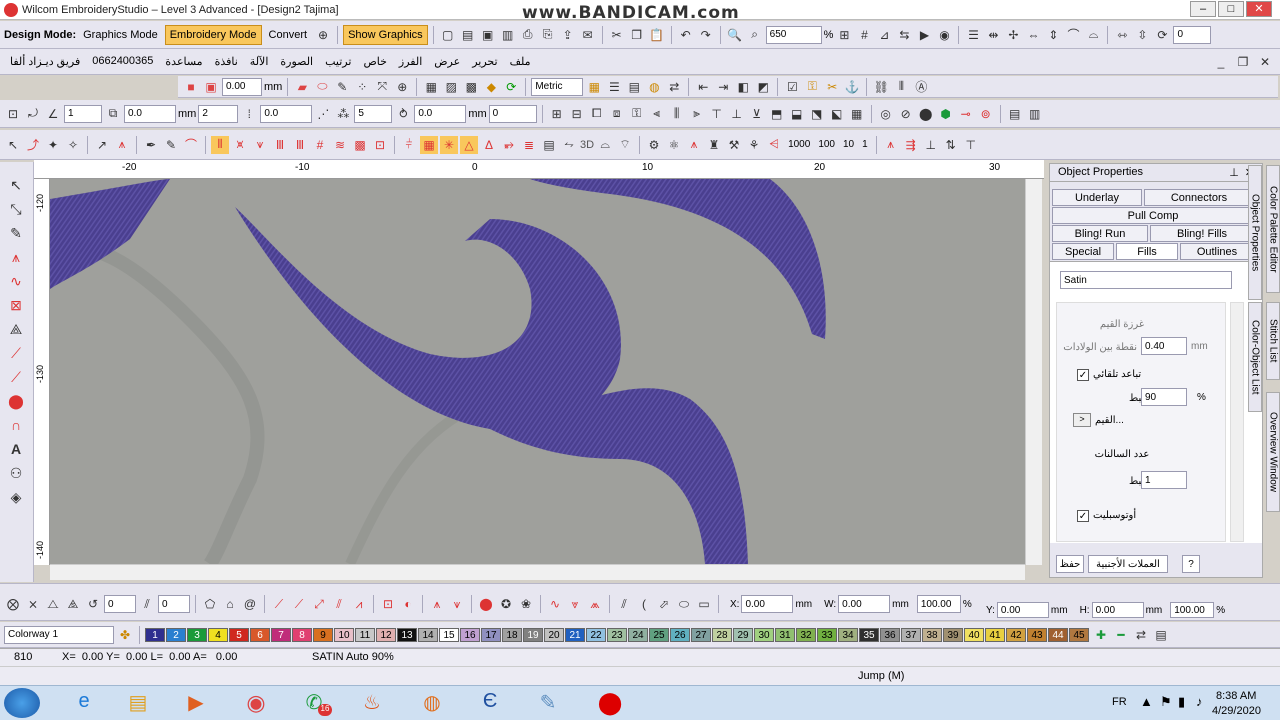  What do you see at coordinates (1164, 397) in the screenshot?
I see `adjust-input: 90` at bounding box center [1164, 397].